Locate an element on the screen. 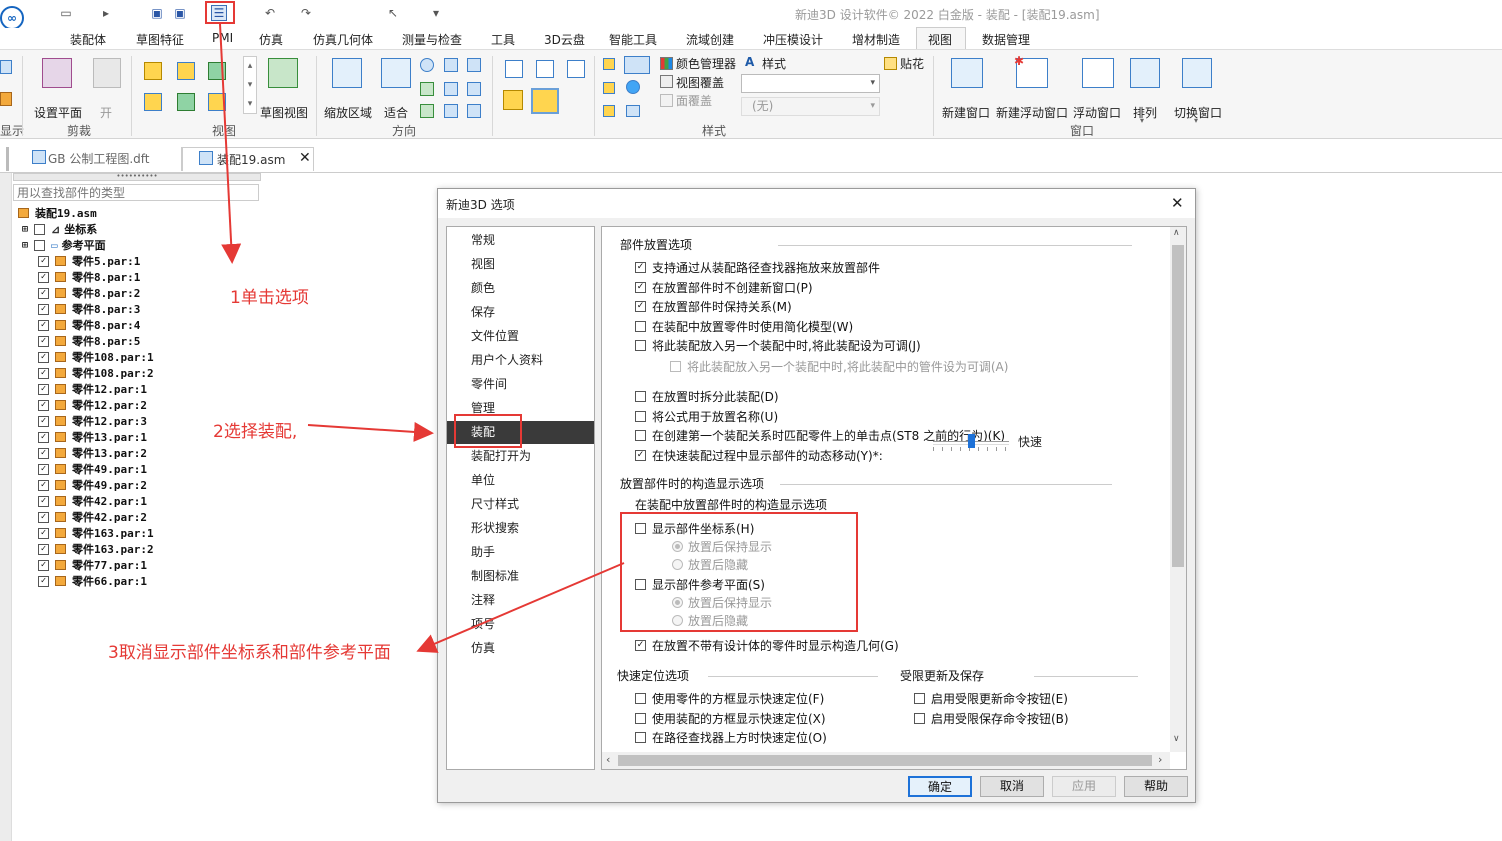 The height and width of the screenshot is (841, 1502). category-item: 装配打开为 is located at coordinates (520, 456).